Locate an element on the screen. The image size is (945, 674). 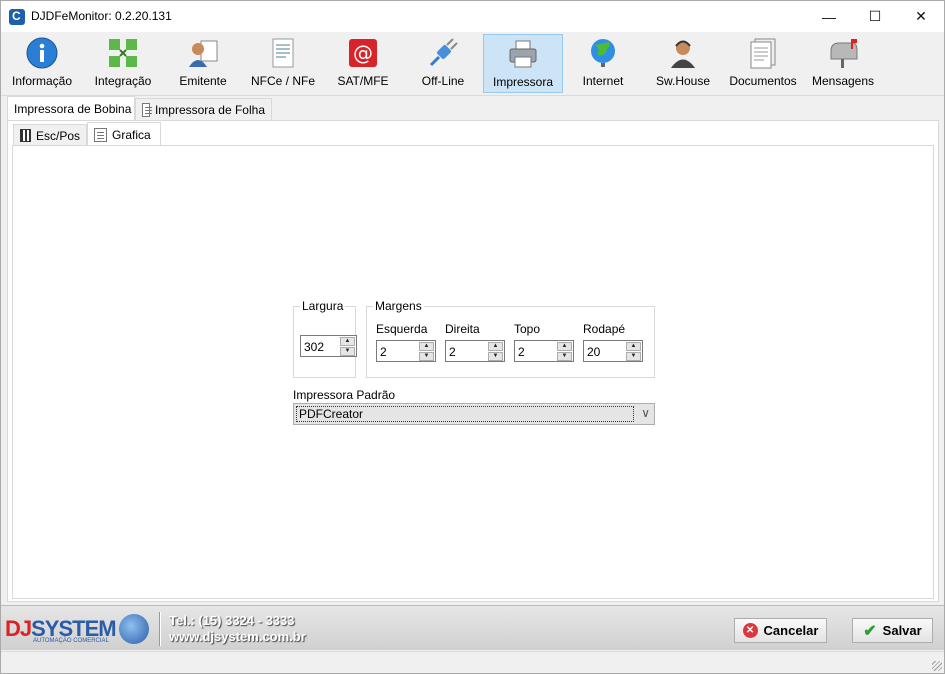
save-button: ✔ Salvar is located at coordinates (892, 630).